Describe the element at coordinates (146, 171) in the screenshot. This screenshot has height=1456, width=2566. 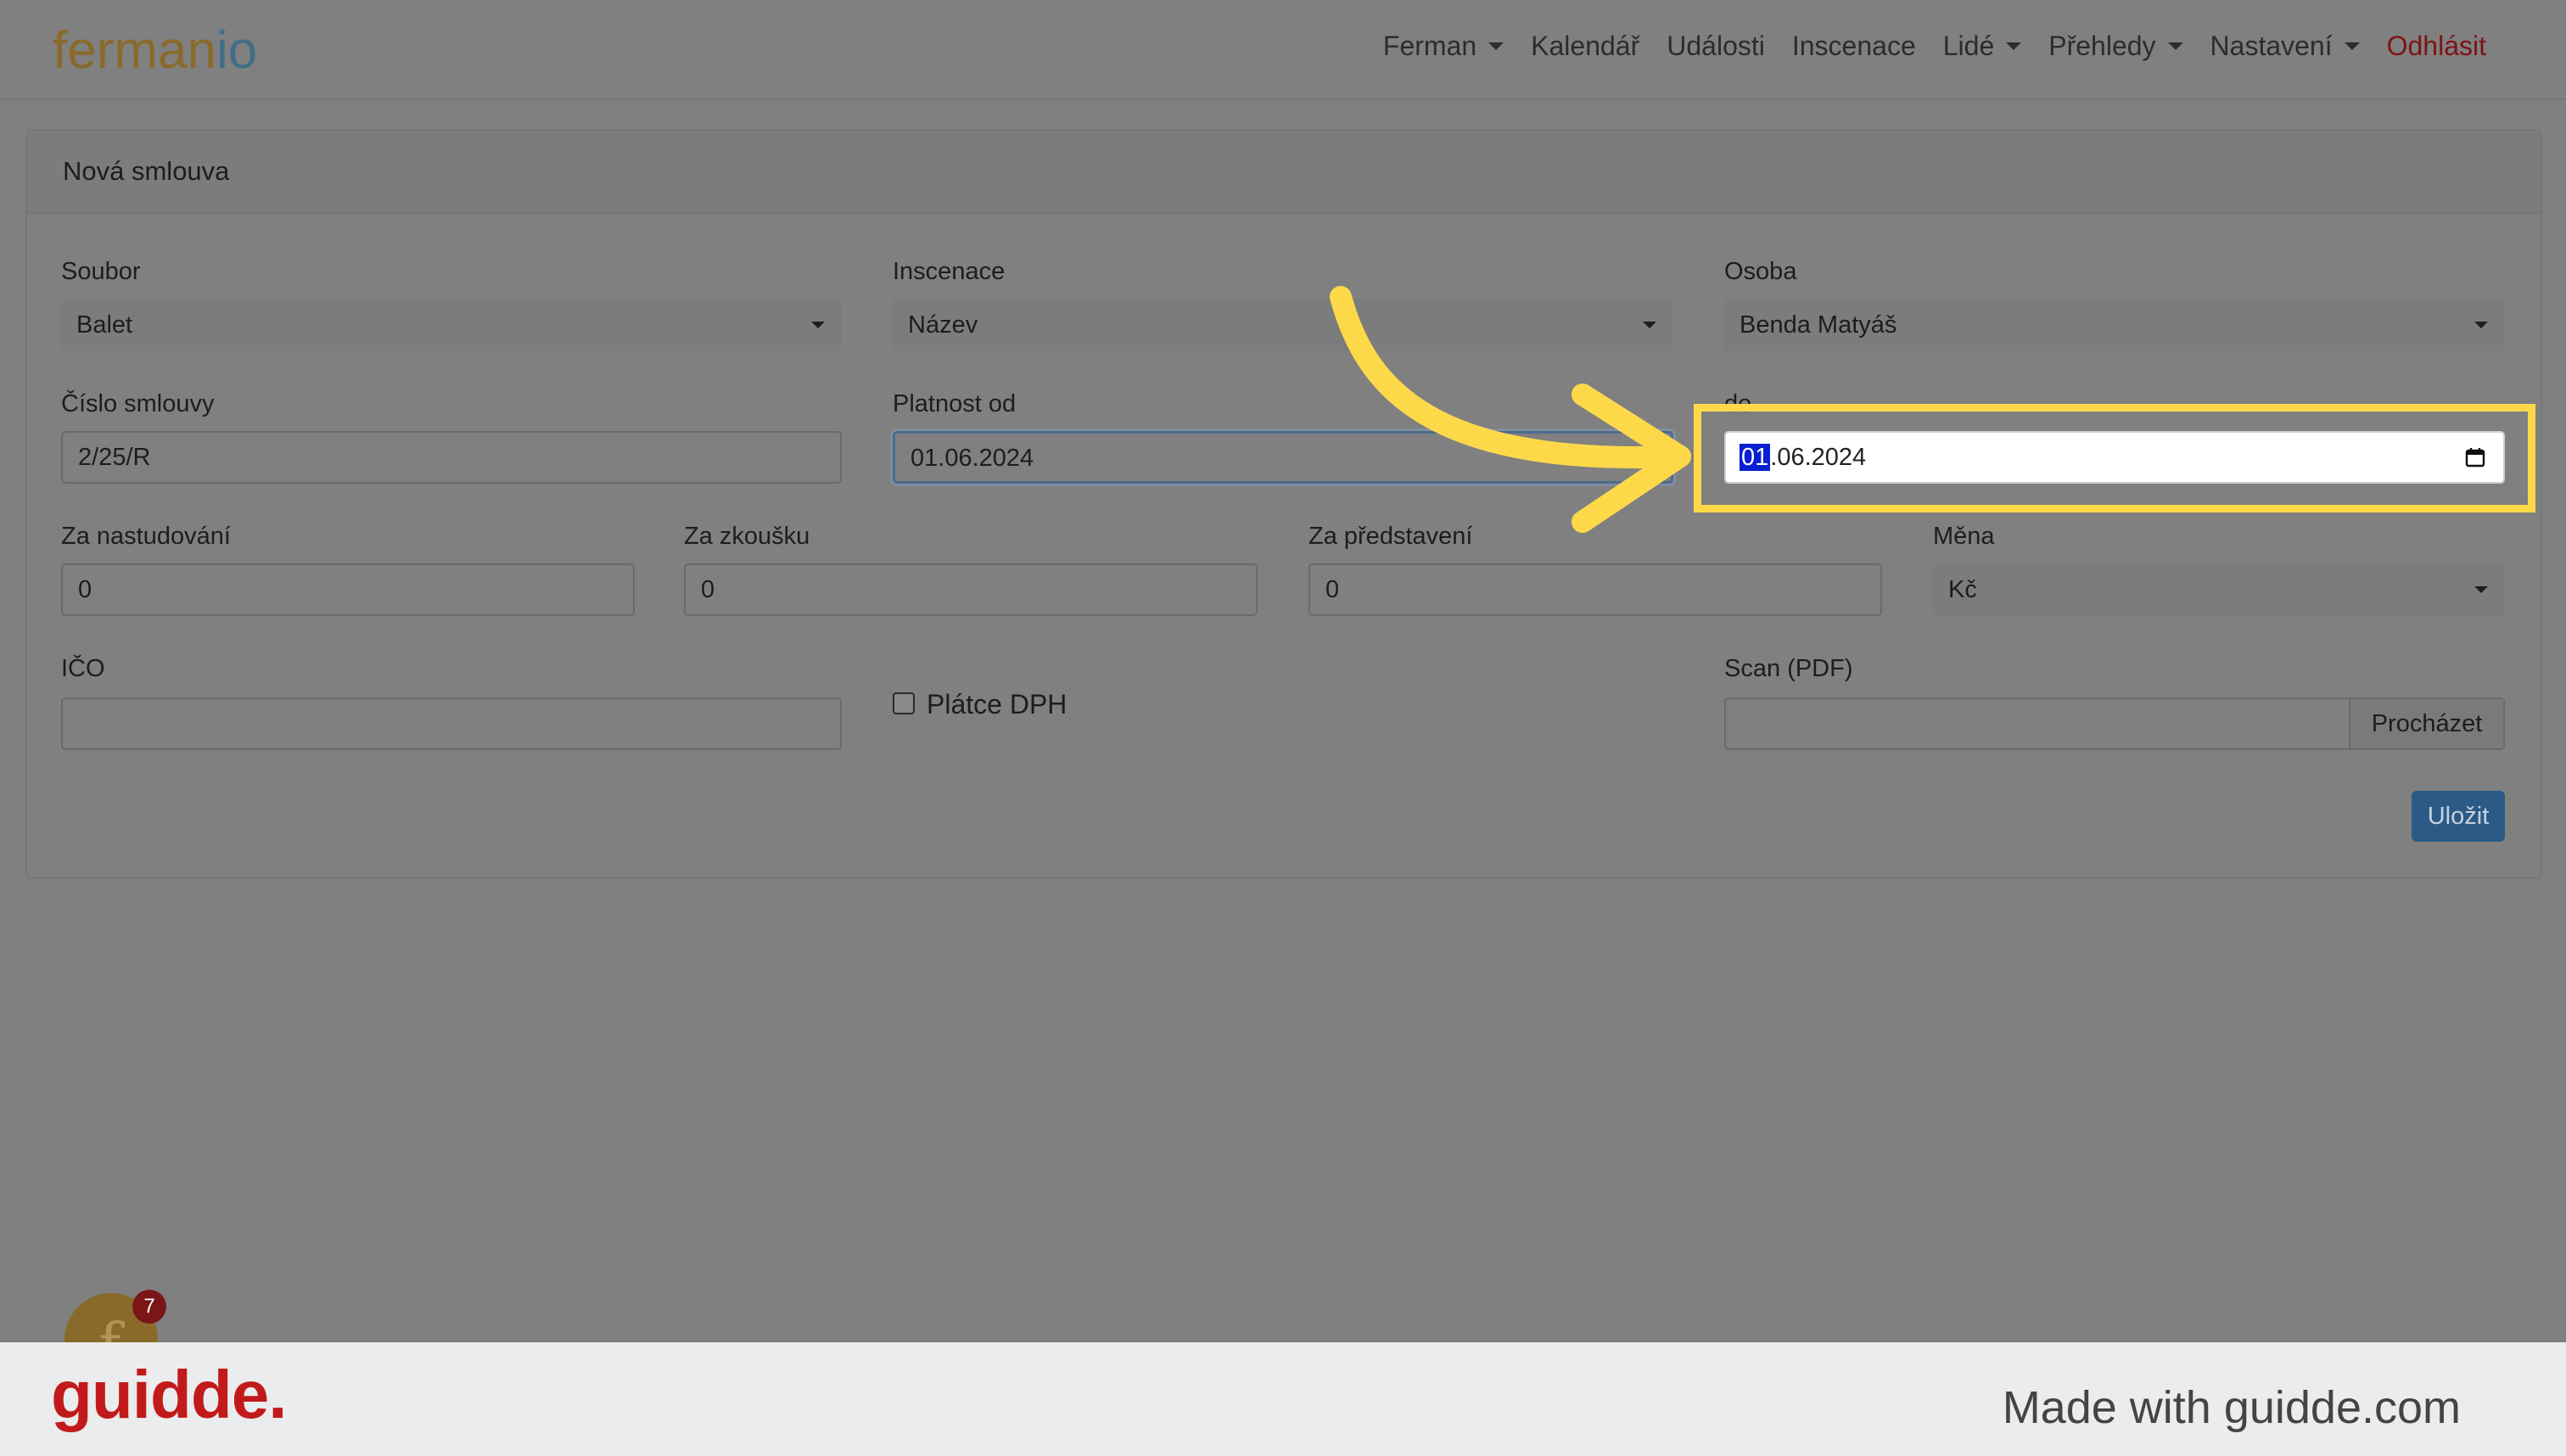
I see `card-title: Nová smlouva` at that location.